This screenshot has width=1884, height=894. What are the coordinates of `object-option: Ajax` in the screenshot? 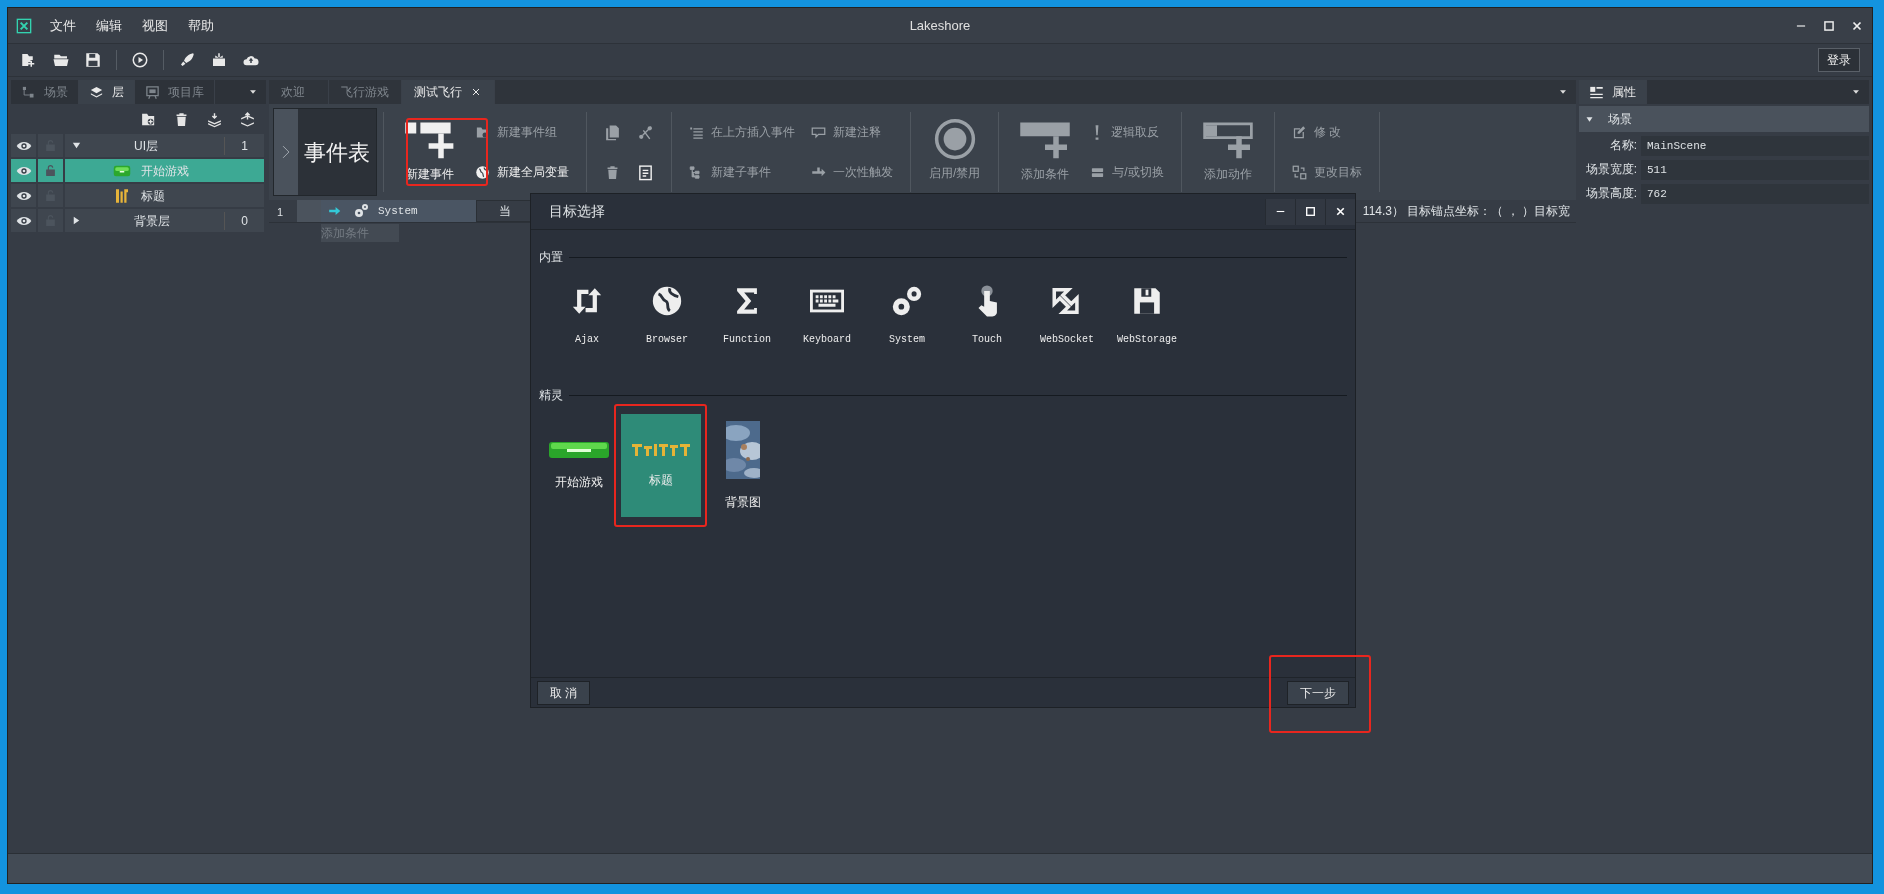 It's located at (587, 328).